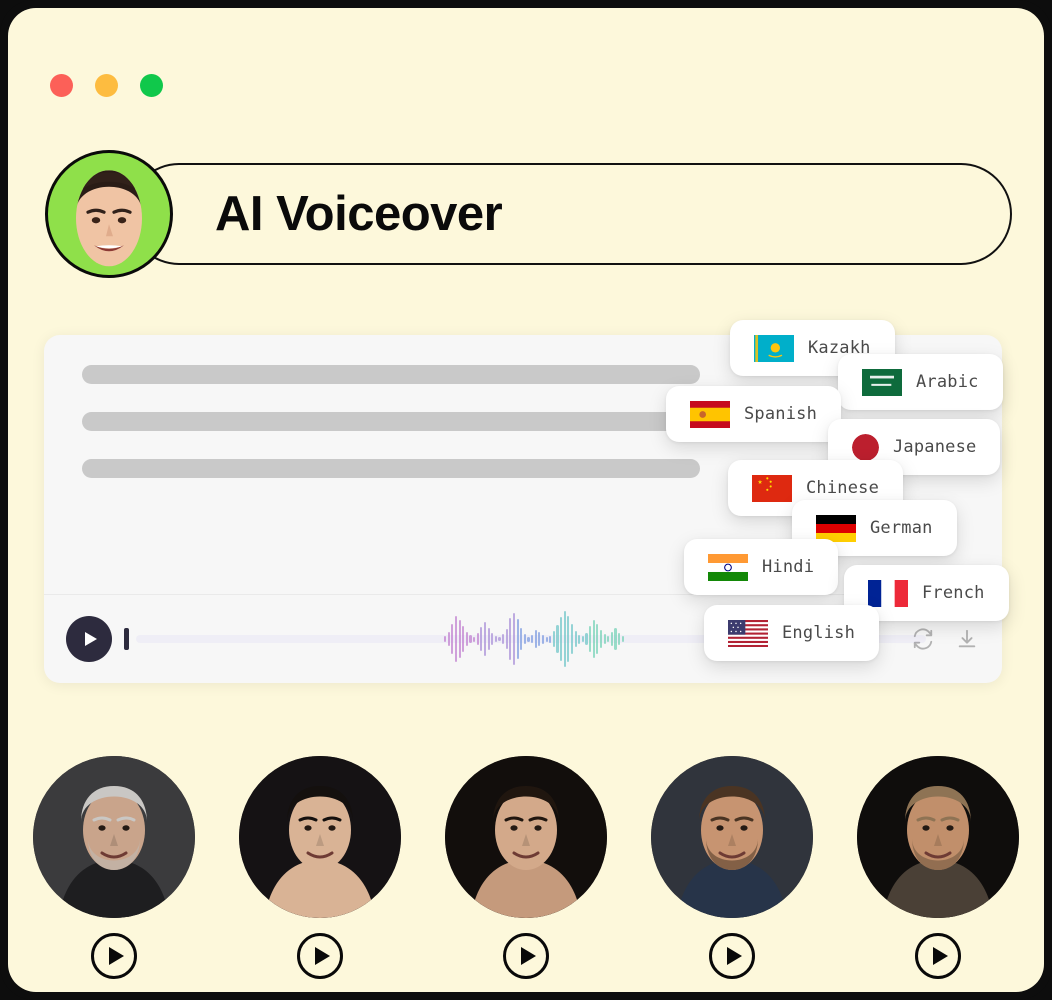  What do you see at coordinates (901, 528) in the screenshot?
I see `language-chip-label: German` at bounding box center [901, 528].